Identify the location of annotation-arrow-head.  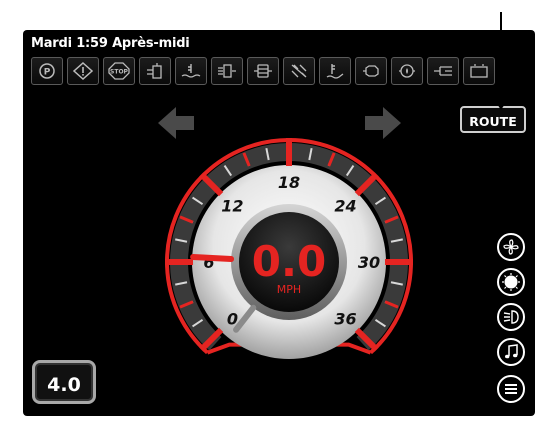
(501, 103).